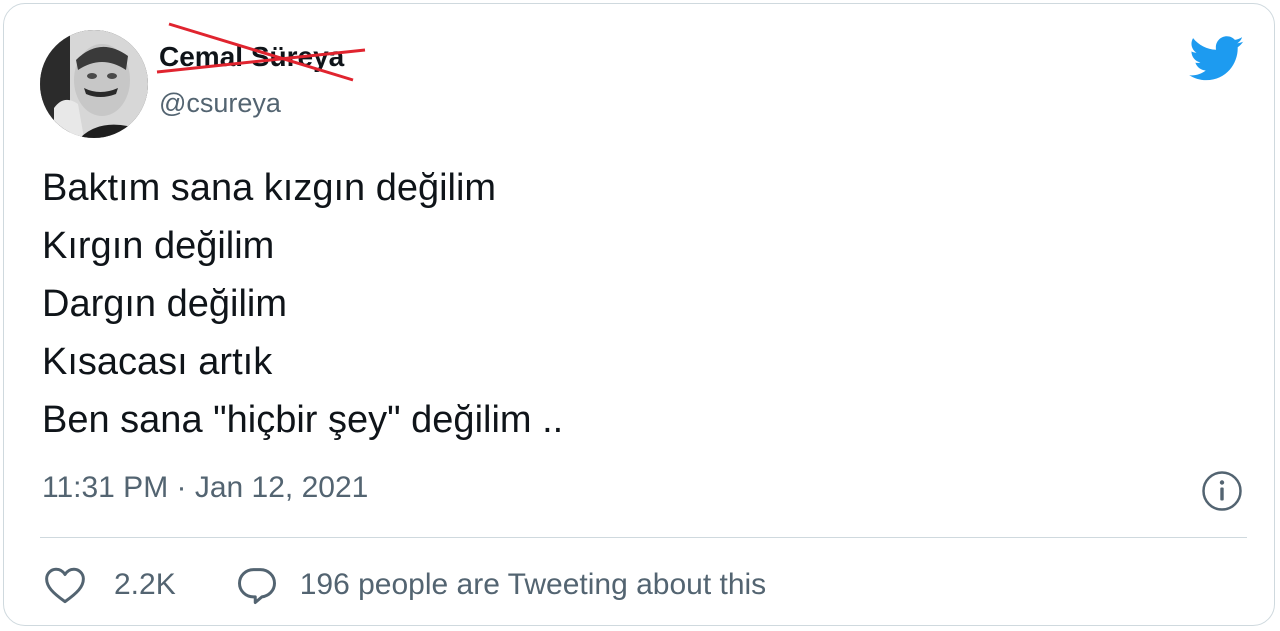 This screenshot has width=1280, height=631. Describe the element at coordinates (269, 188) in the screenshot. I see `tweet-line: Baktım sana kızgın değilim` at that location.